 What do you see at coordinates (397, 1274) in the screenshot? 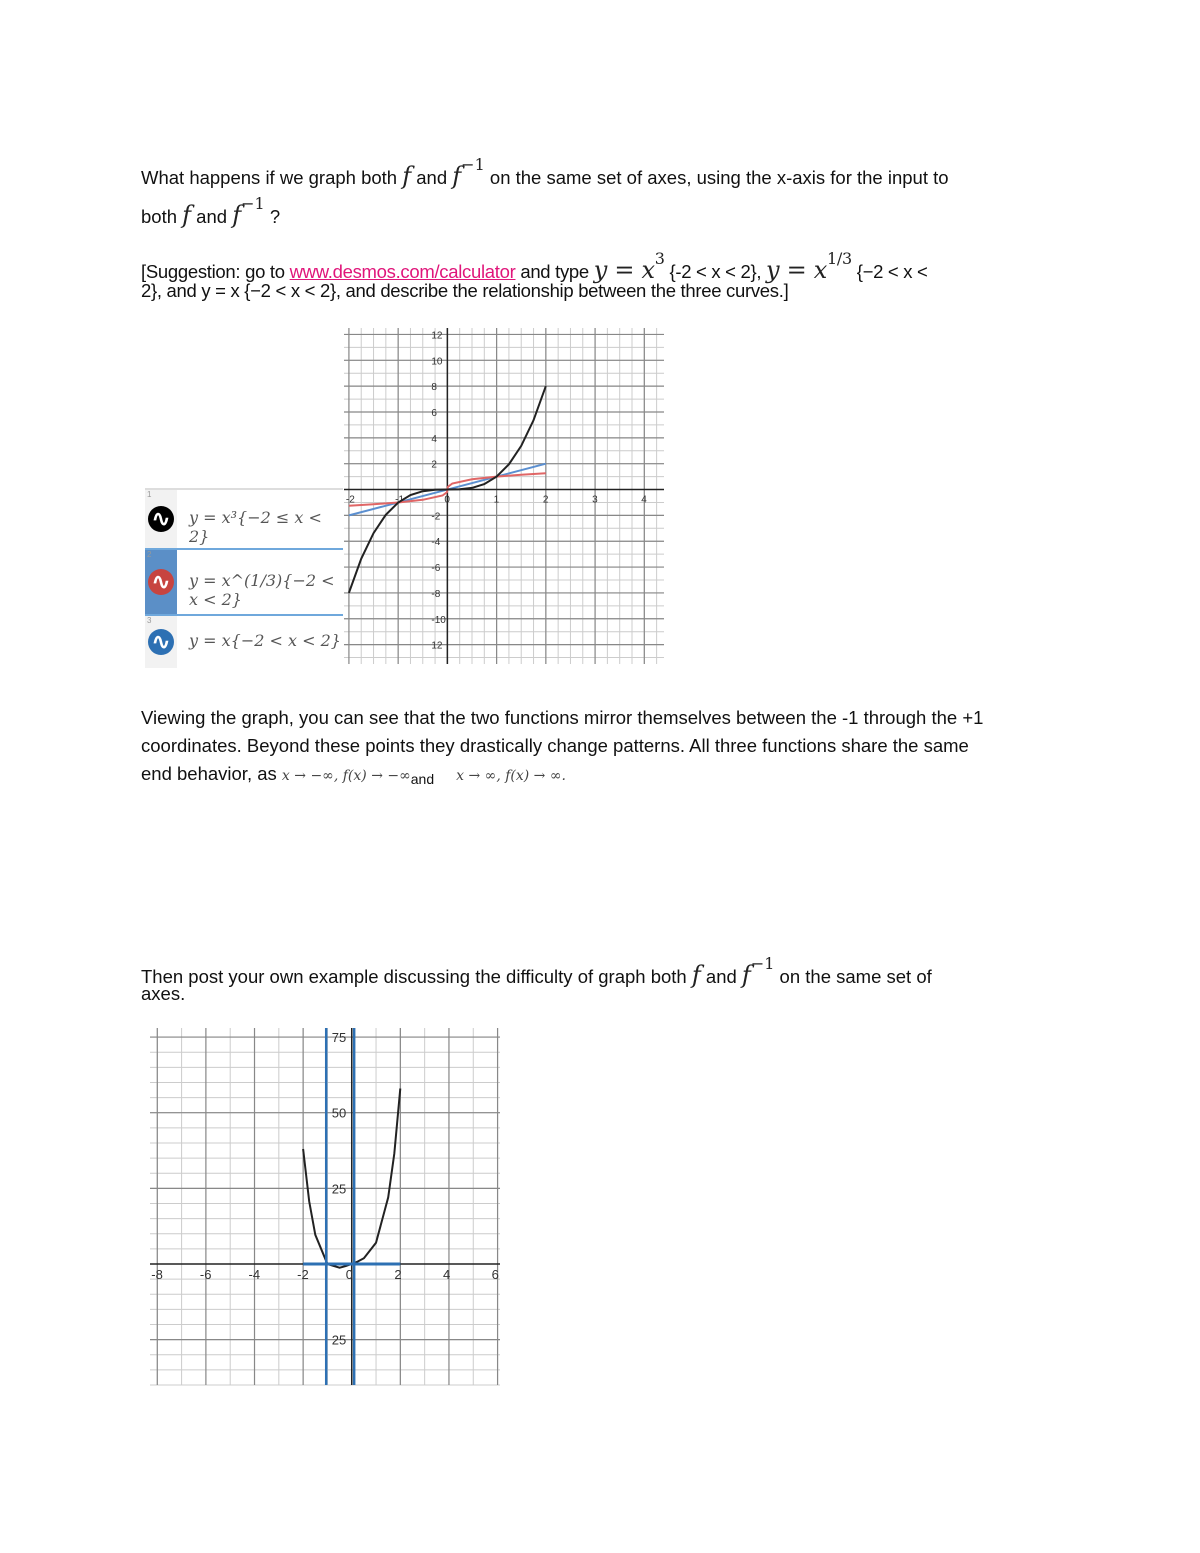
I see `x-tick-label: 2` at bounding box center [397, 1274].